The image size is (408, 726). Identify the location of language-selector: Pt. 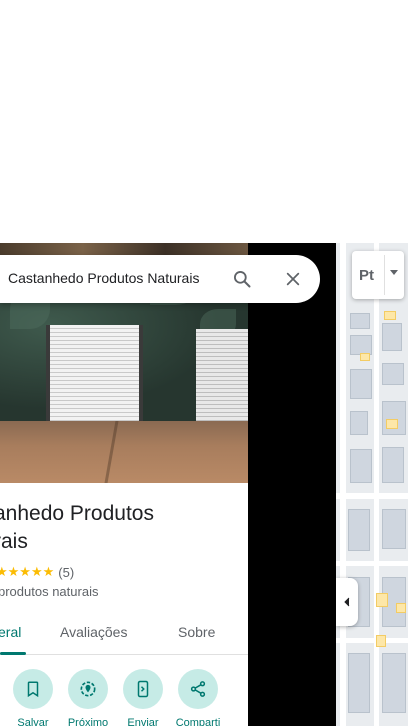
(378, 275).